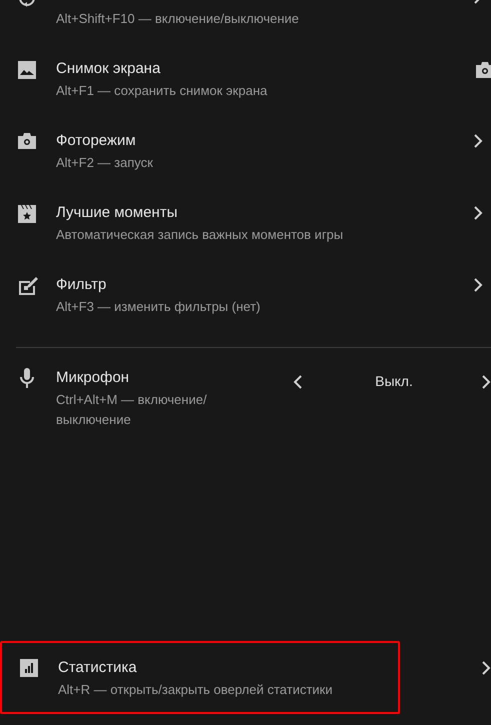 This screenshot has width=491, height=725. Describe the element at coordinates (394, 381) in the screenshot. I see `selector-value: Выкл.` at that location.